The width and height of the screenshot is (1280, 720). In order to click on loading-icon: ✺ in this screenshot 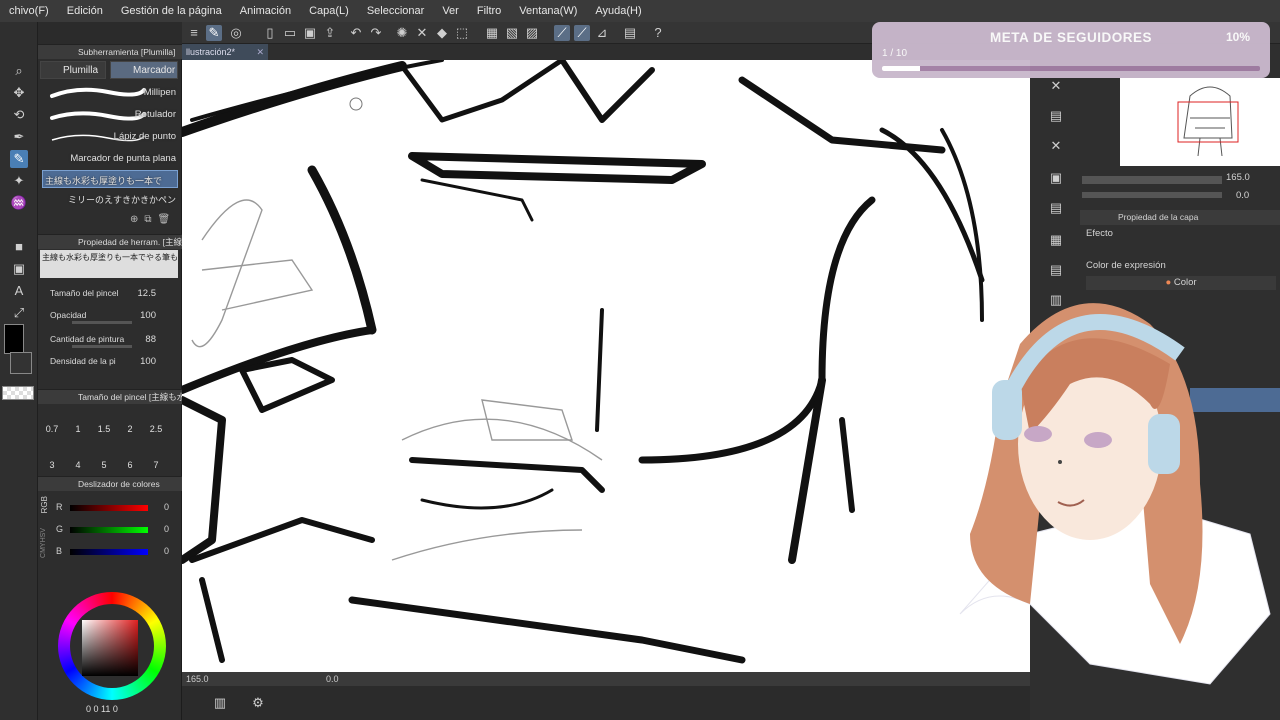, I will do `click(402, 33)`.